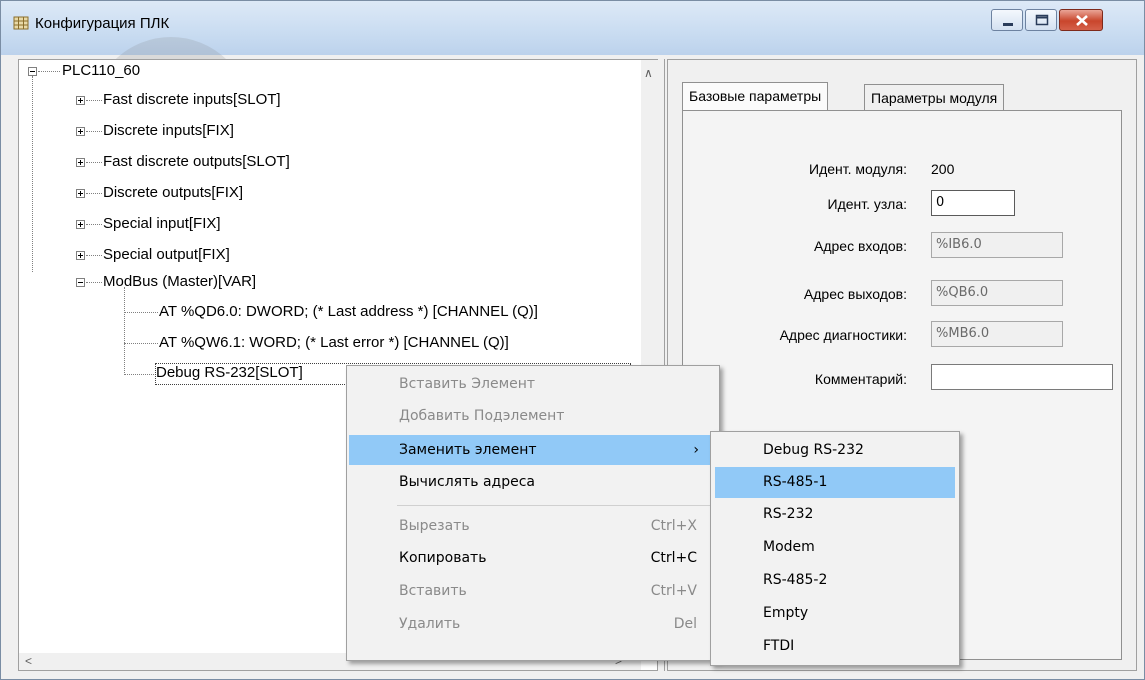 This screenshot has width=1145, height=680. What do you see at coordinates (533, 558) in the screenshot?
I see `menu-item-copy: Копировать Ctrl+C` at bounding box center [533, 558].